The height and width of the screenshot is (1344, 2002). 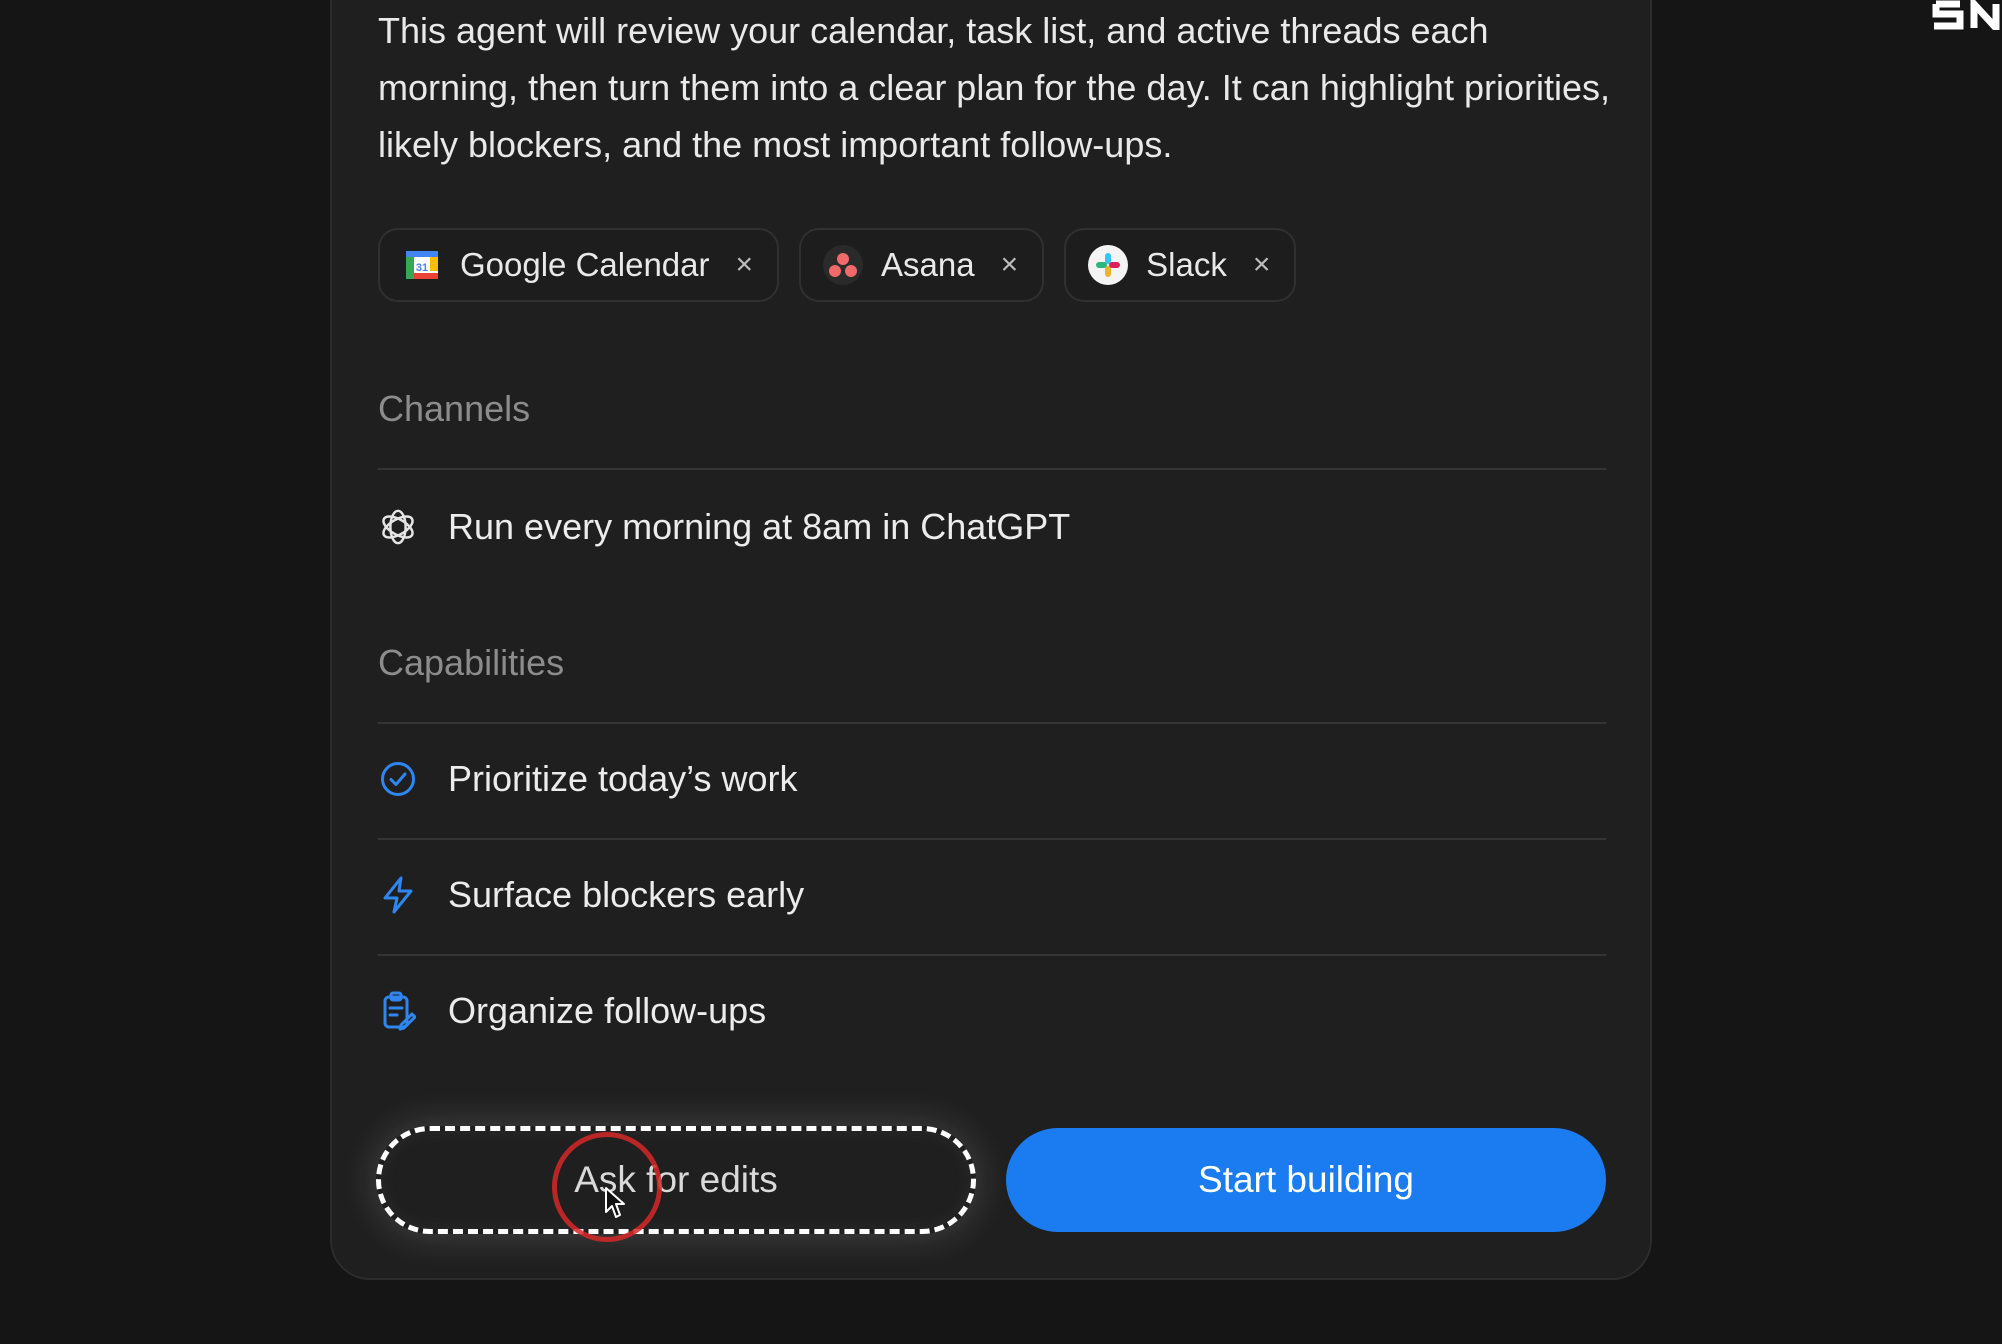 What do you see at coordinates (843, 265) in the screenshot?
I see `asana-icon` at bounding box center [843, 265].